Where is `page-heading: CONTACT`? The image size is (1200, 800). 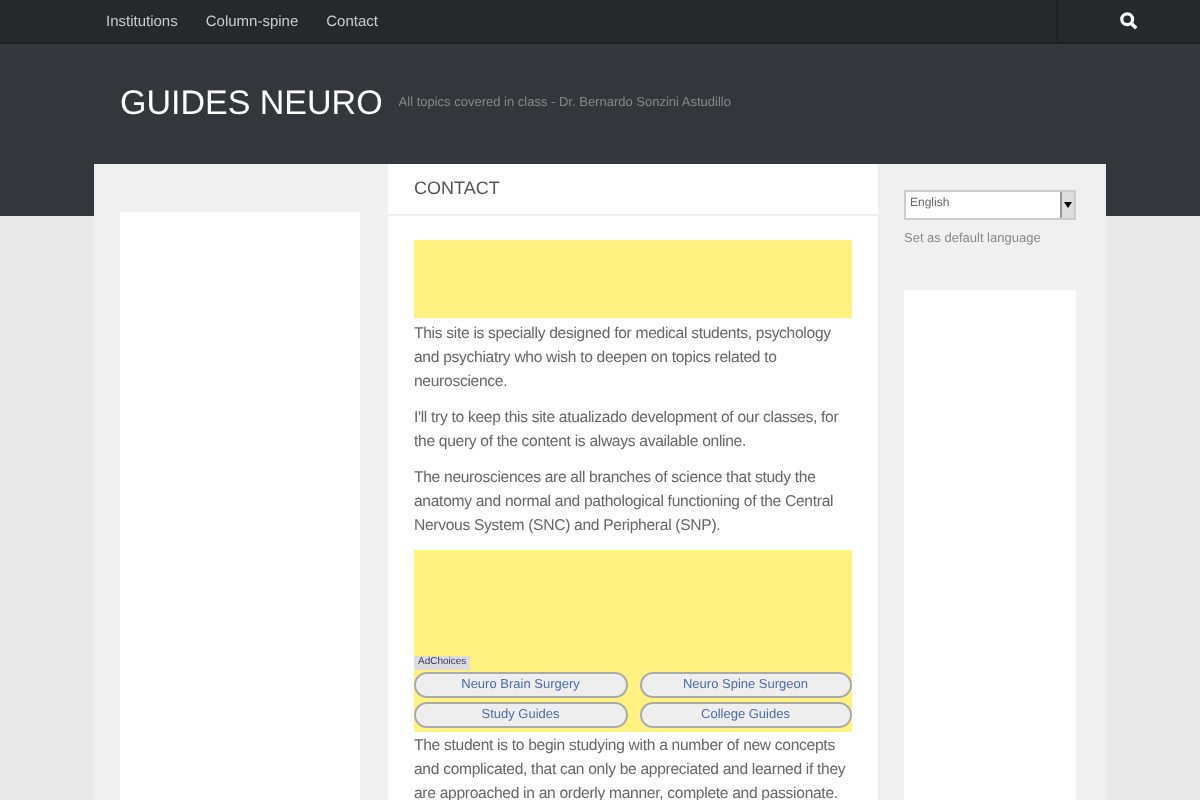 page-heading: CONTACT is located at coordinates (457, 188).